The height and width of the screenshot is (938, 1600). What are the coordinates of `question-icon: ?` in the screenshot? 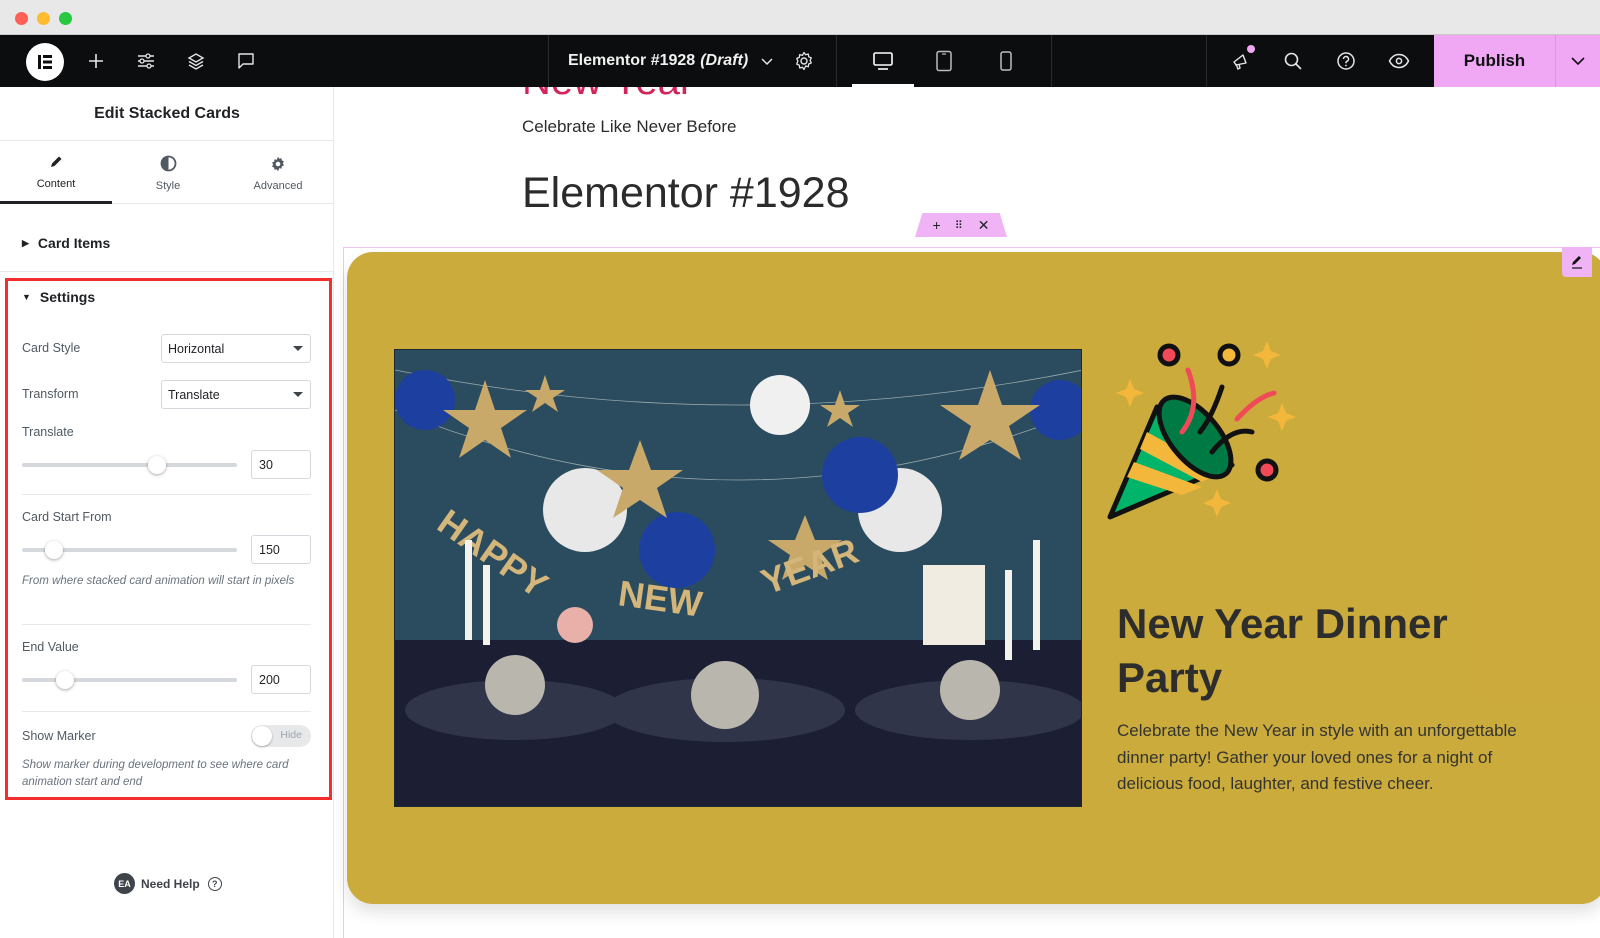 It's located at (214, 883).